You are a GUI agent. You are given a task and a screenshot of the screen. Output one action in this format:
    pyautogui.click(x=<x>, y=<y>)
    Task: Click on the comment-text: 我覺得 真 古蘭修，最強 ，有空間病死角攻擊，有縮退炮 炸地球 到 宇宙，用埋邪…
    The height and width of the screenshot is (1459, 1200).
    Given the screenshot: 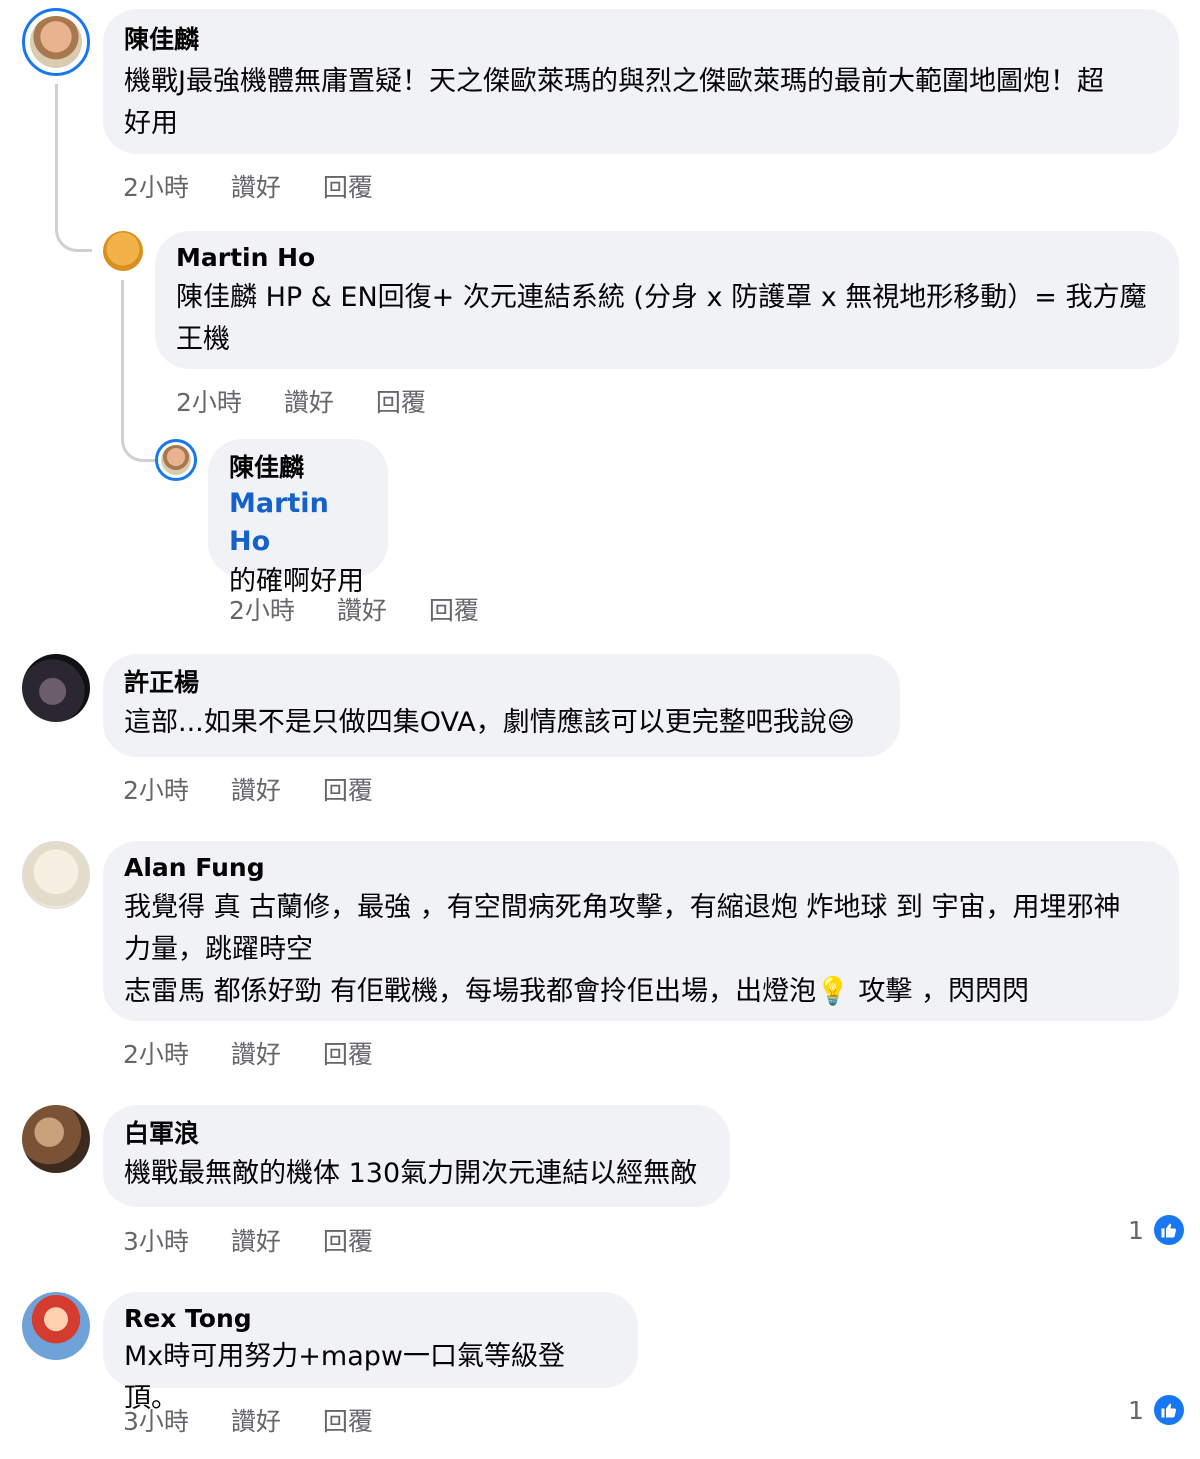 What is the action you would take?
    pyautogui.click(x=622, y=949)
    